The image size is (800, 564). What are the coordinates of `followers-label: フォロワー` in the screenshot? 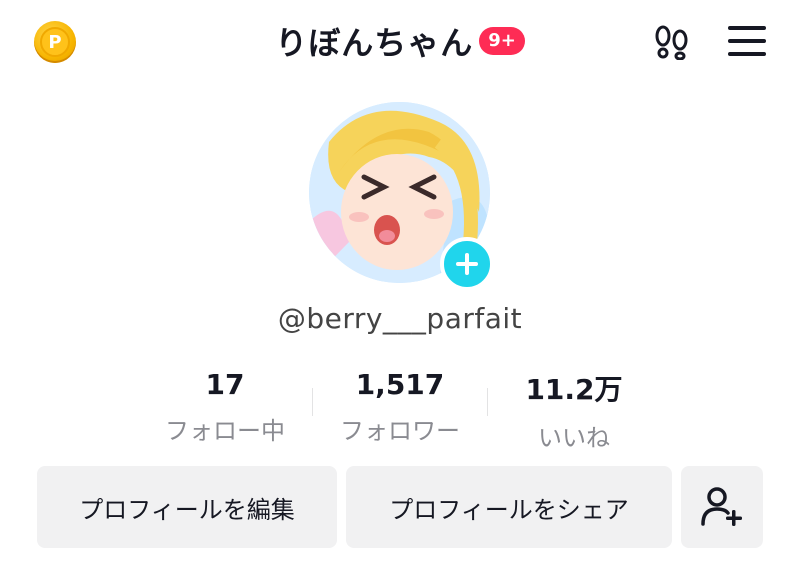 It's located at (400, 431).